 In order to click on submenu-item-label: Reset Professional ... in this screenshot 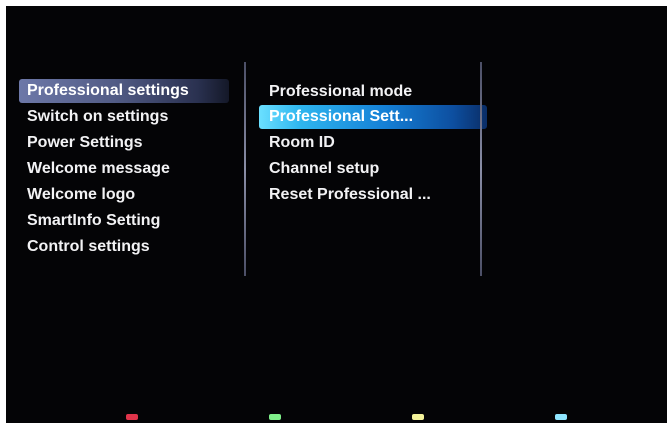, I will do `click(350, 194)`.